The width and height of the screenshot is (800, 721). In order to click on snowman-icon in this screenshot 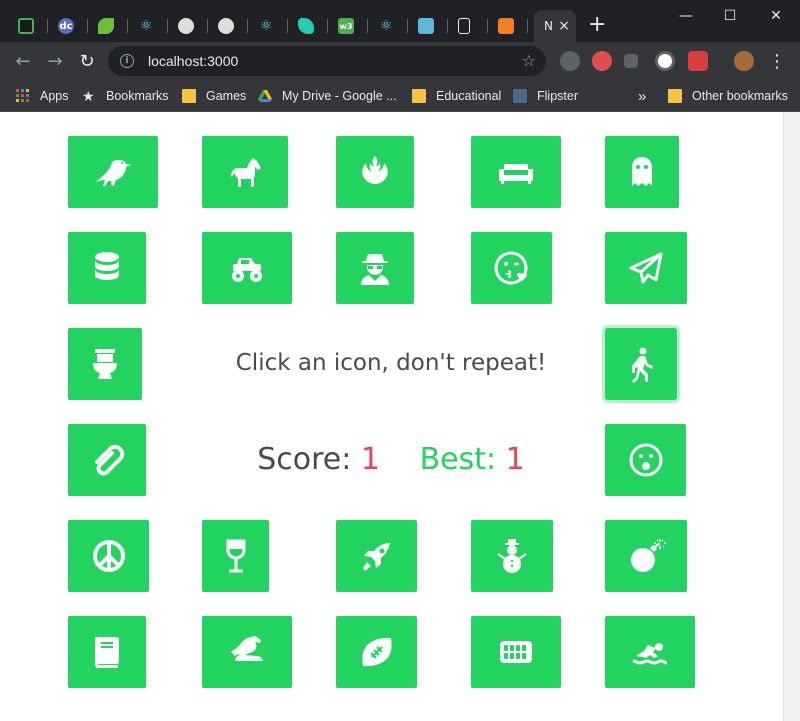, I will do `click(512, 556)`.